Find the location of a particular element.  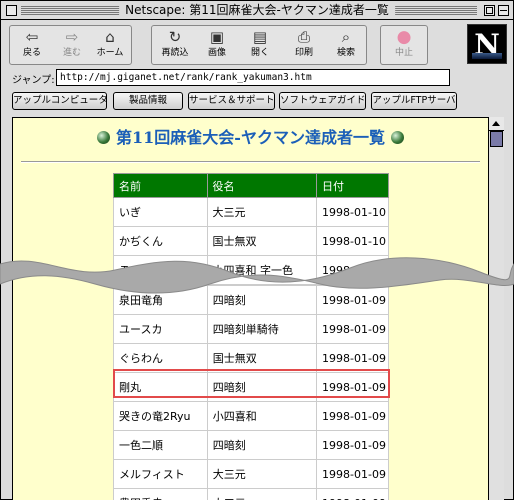

images-button: ▣ 画像 is located at coordinates (217, 45).